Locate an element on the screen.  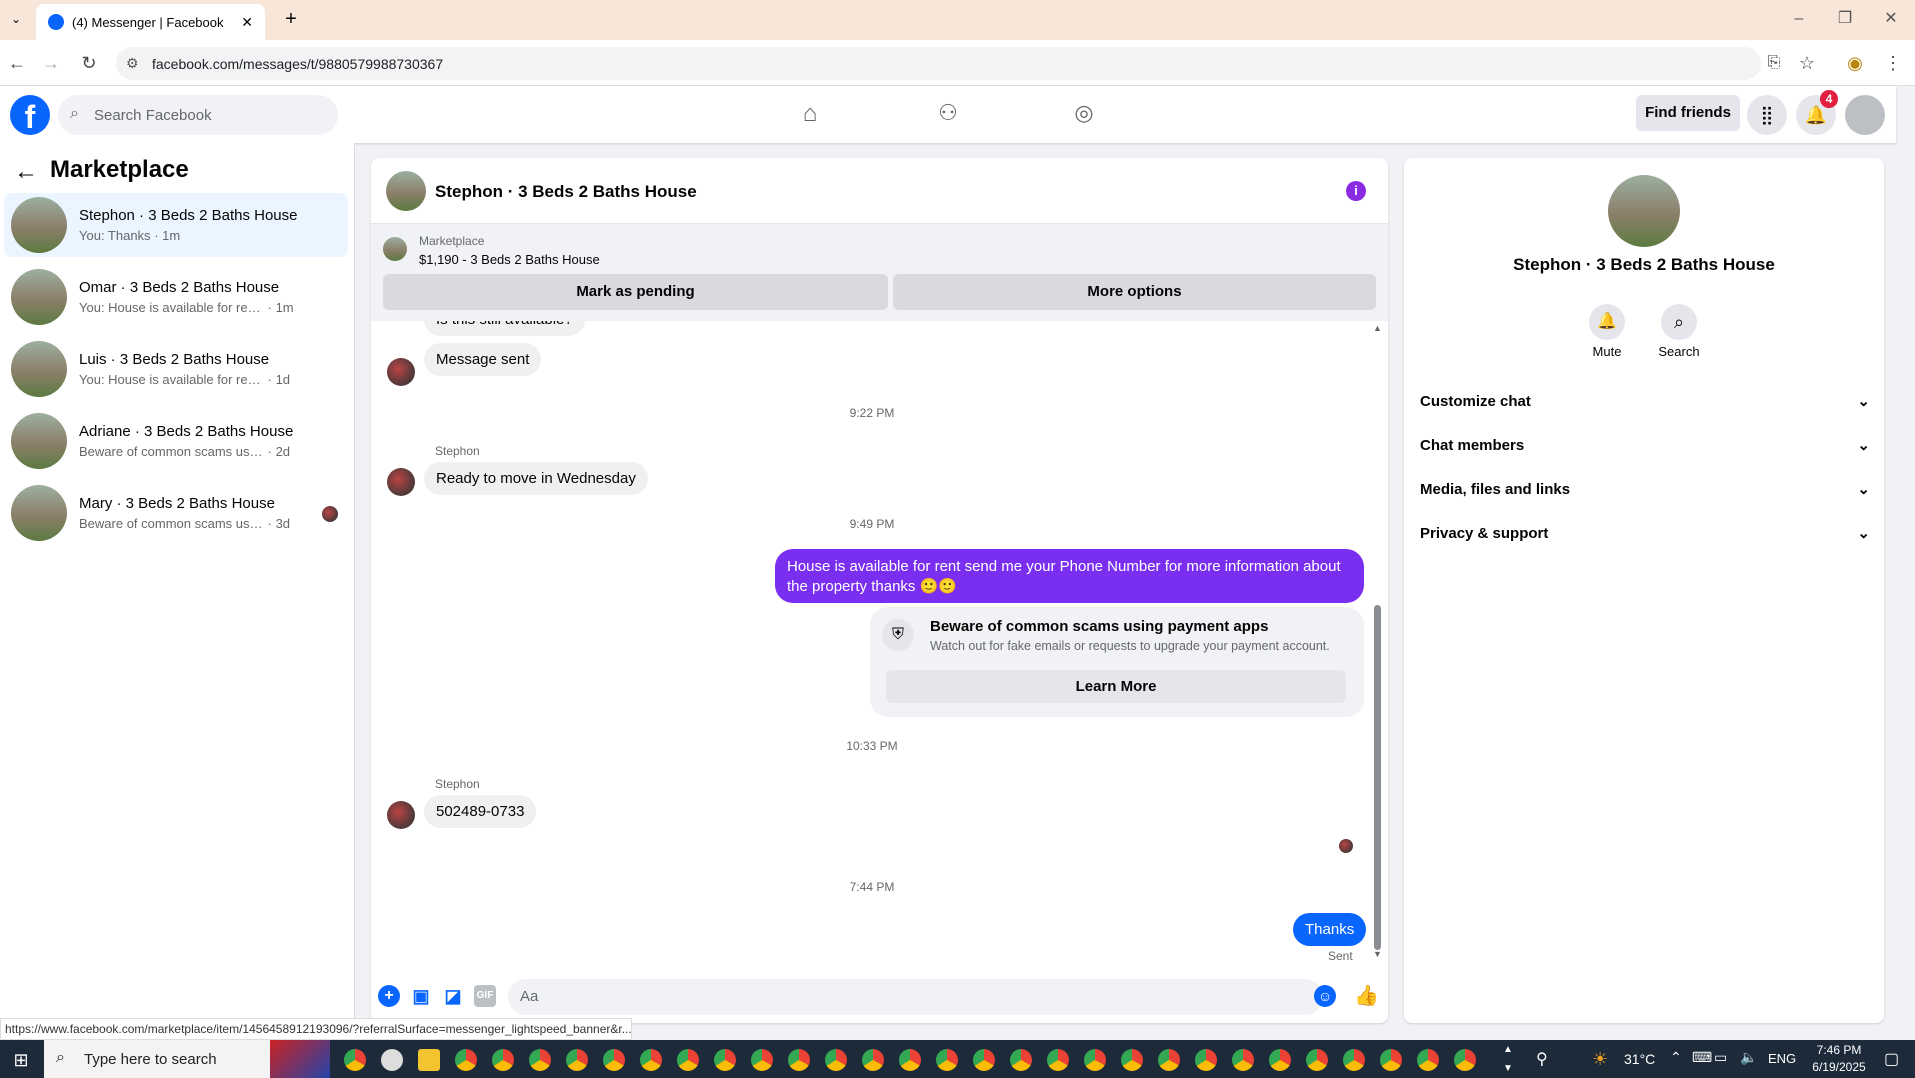
account-avatar is located at coordinates (1865, 115).